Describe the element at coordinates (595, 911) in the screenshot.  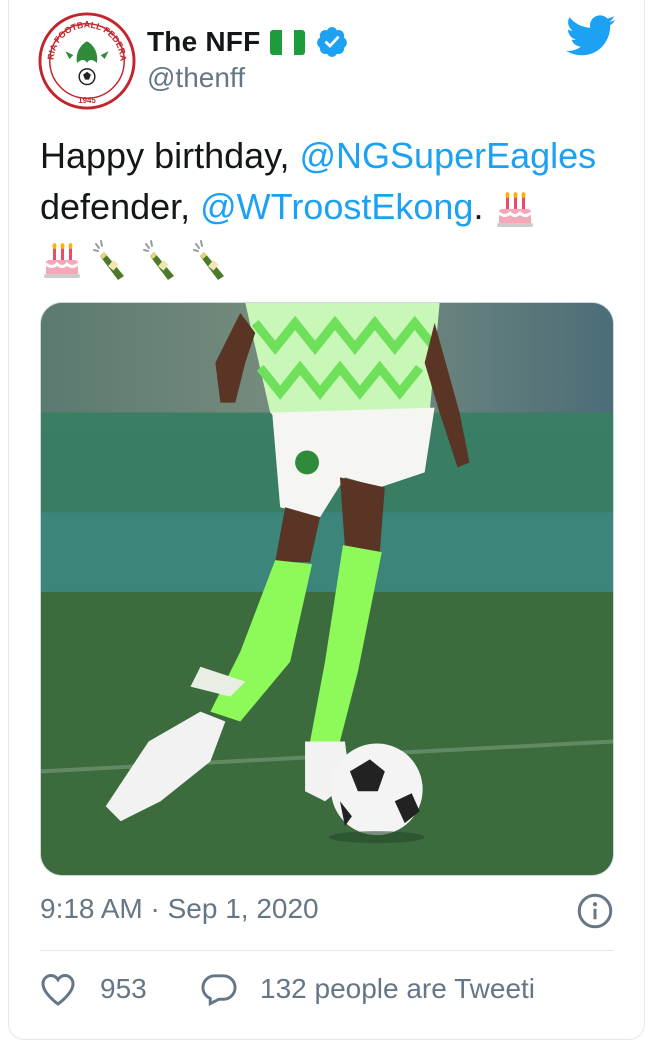
I see `info-icon` at that location.